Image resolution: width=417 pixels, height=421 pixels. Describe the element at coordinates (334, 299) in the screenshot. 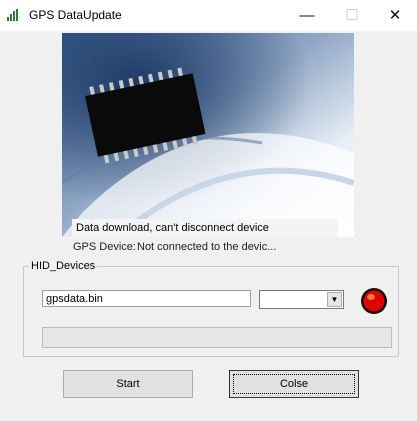

I see `chevron-down-icon: ▼` at that location.